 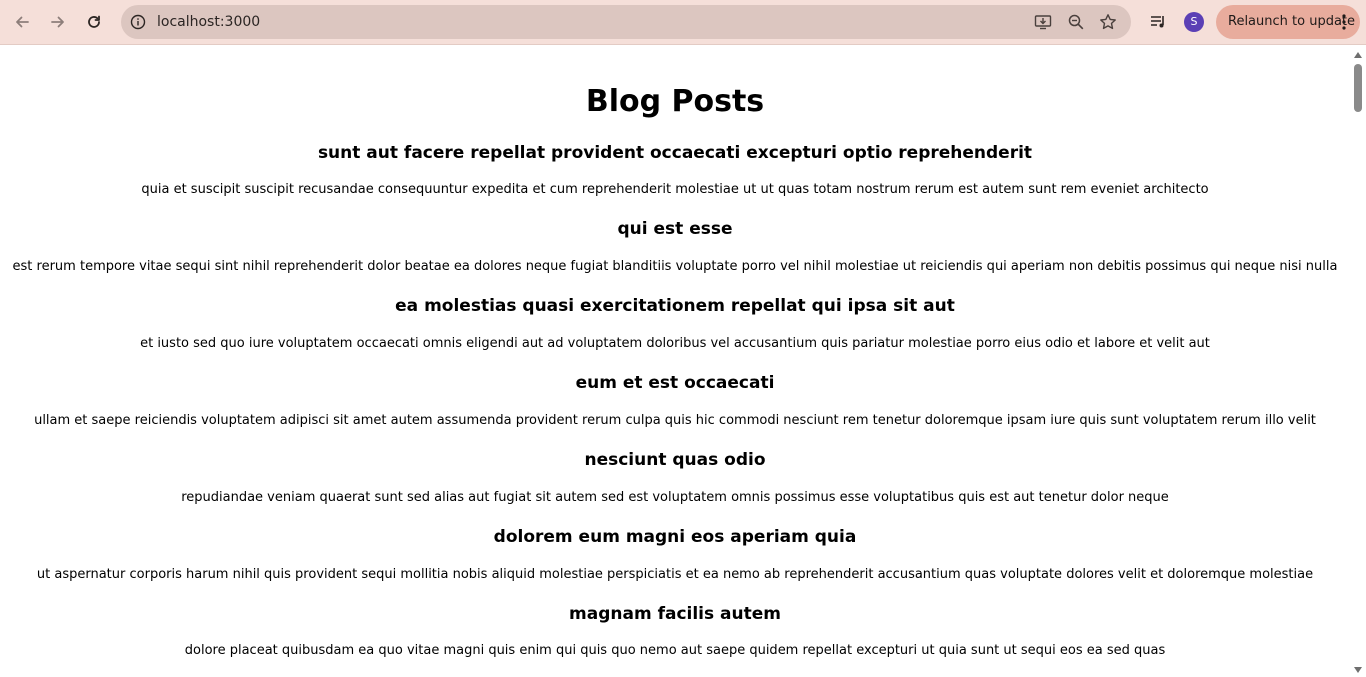 I want to click on post-title: magnam facilis autem, so click(x=675, y=614).